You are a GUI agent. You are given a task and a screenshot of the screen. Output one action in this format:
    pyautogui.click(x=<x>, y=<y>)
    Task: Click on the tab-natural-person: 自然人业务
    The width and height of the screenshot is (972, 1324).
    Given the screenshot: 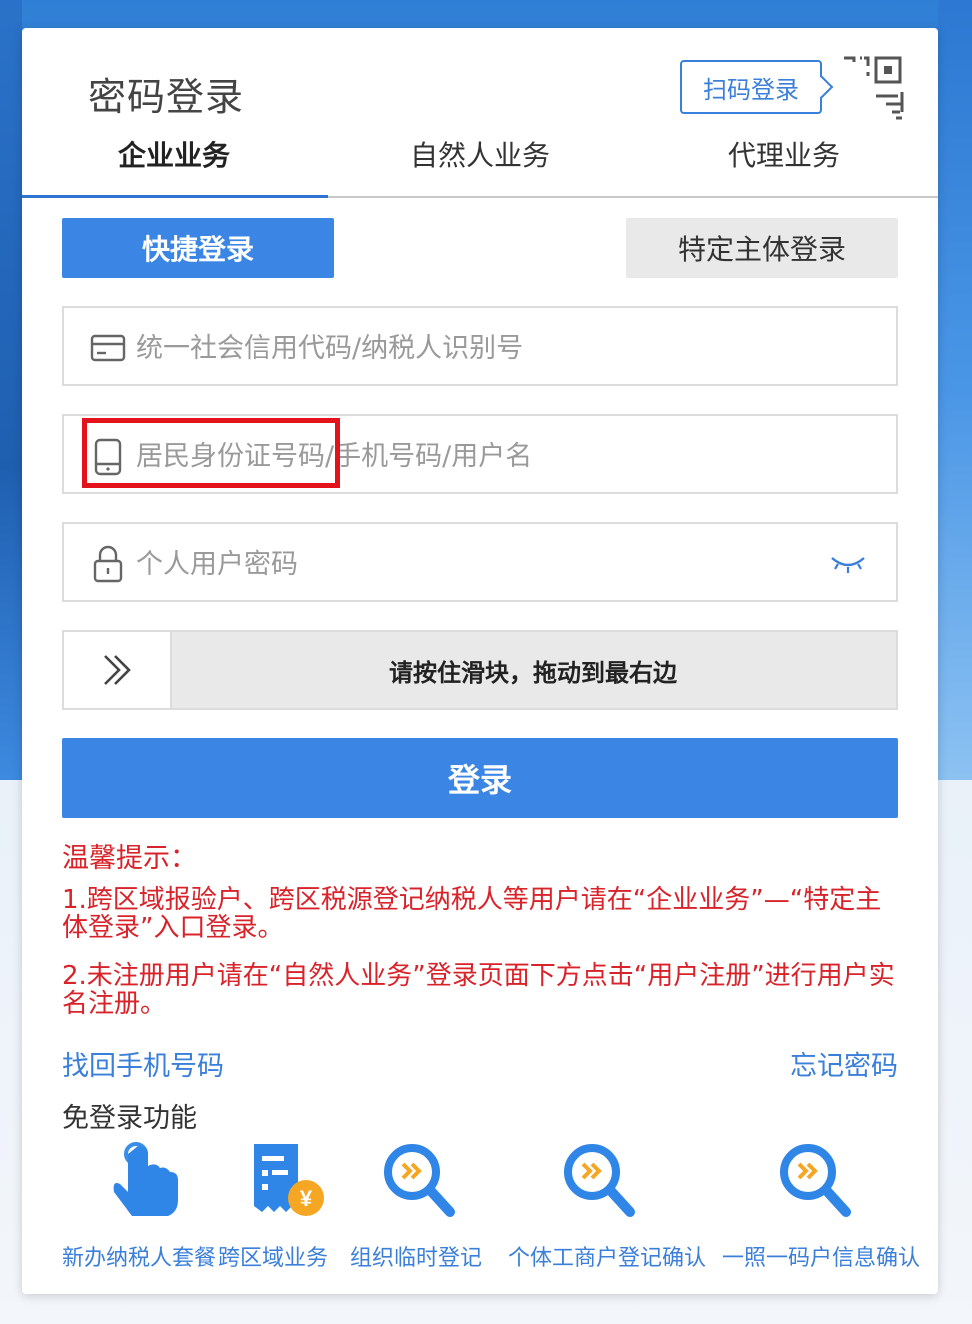 What is the action you would take?
    pyautogui.click(x=480, y=154)
    